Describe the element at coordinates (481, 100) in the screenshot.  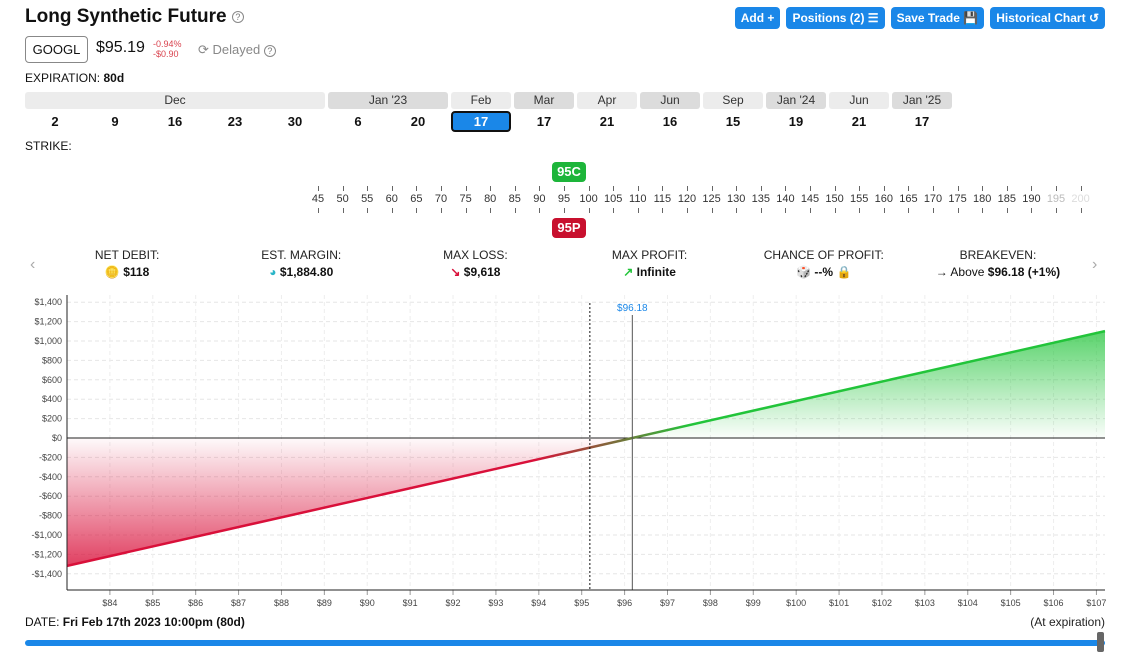
I see `expiration-month: Feb` at that location.